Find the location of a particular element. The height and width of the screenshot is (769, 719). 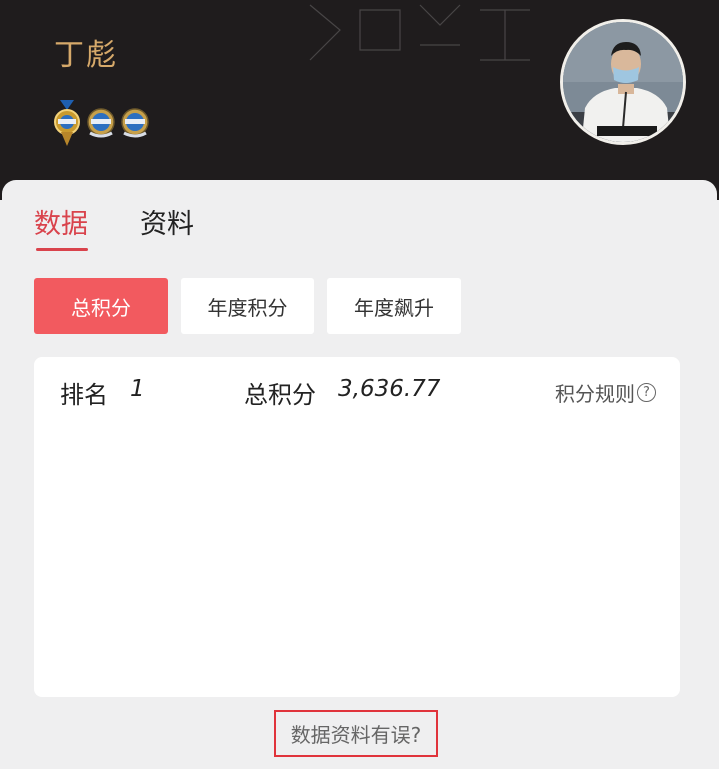

total-points-value: 3,636.77 is located at coordinates (389, 389).